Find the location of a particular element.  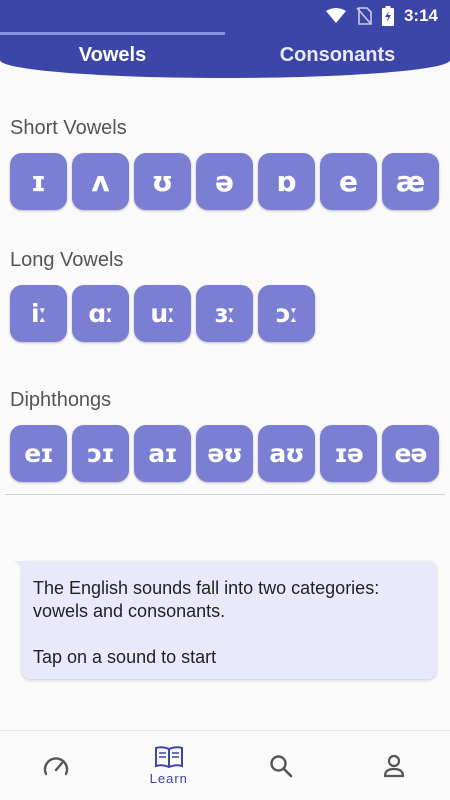

long-vowels-row: iː ɑː uː ɜː ɔː is located at coordinates (162, 313).